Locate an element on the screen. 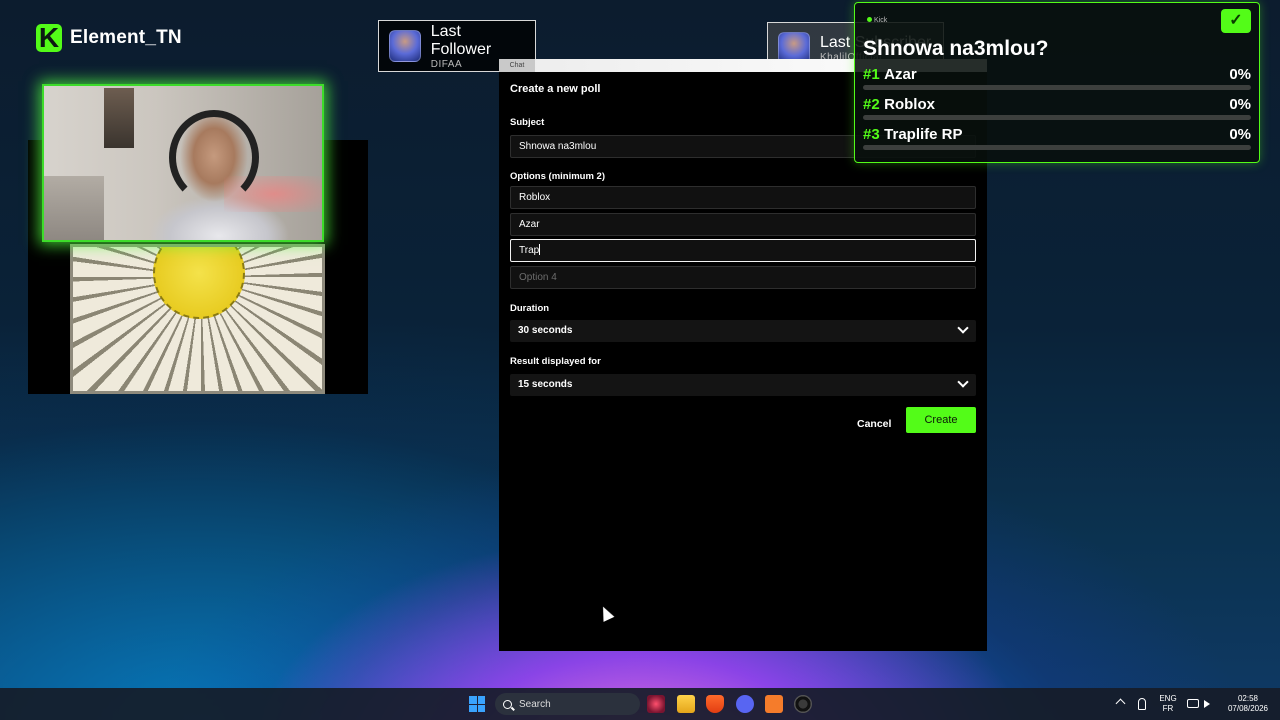 The width and height of the screenshot is (1280, 720). duration-value: 30 seconds is located at coordinates (545, 330).